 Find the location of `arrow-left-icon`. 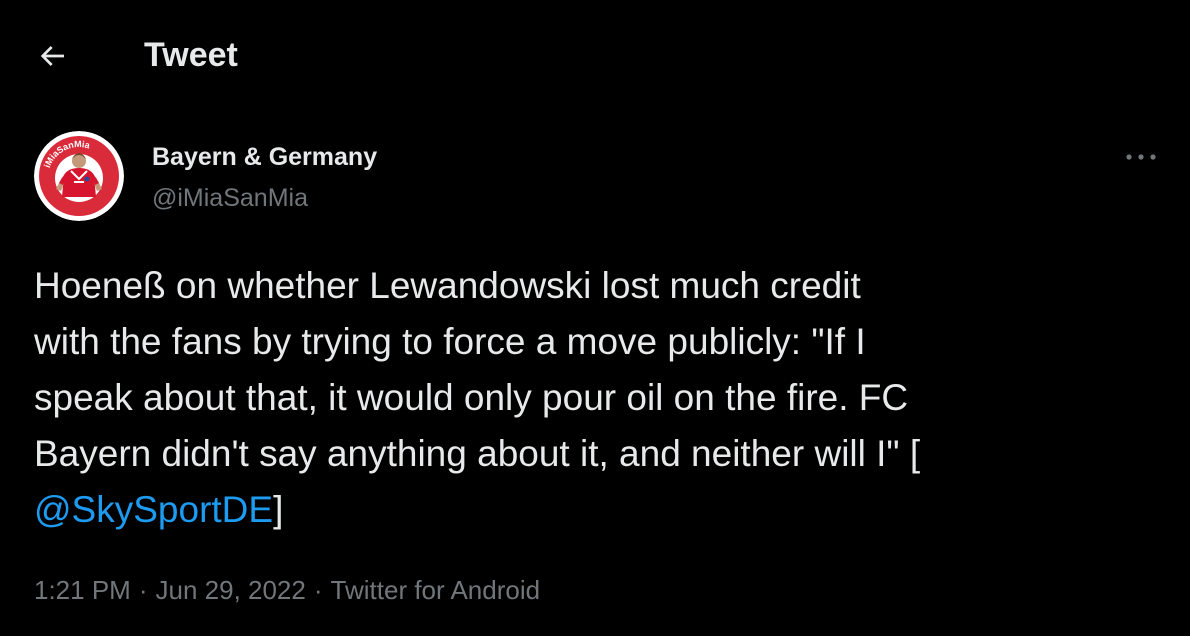

arrow-left-icon is located at coordinates (52, 56).